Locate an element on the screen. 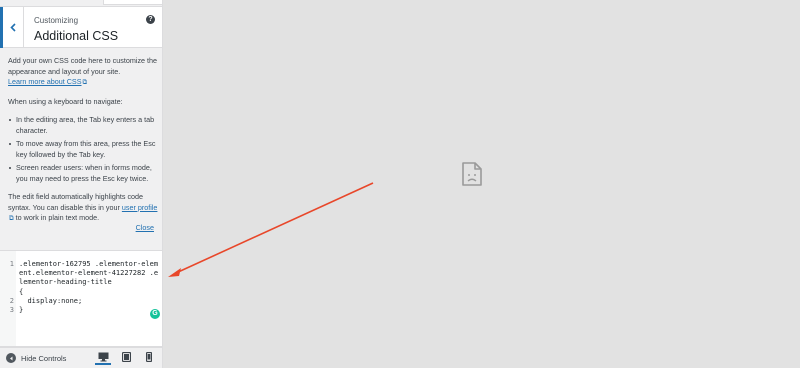  help-icon: ? is located at coordinates (150, 19).